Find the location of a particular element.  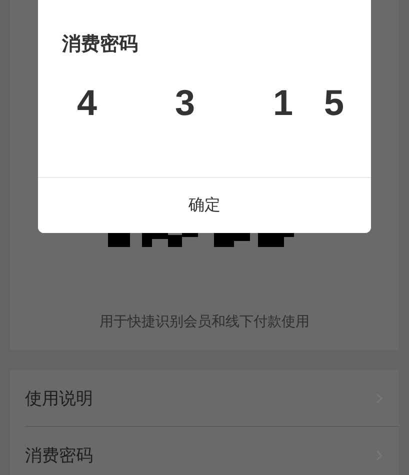

qr-caption: 用于快捷识别会员和线下付款使用 is located at coordinates (205, 322).